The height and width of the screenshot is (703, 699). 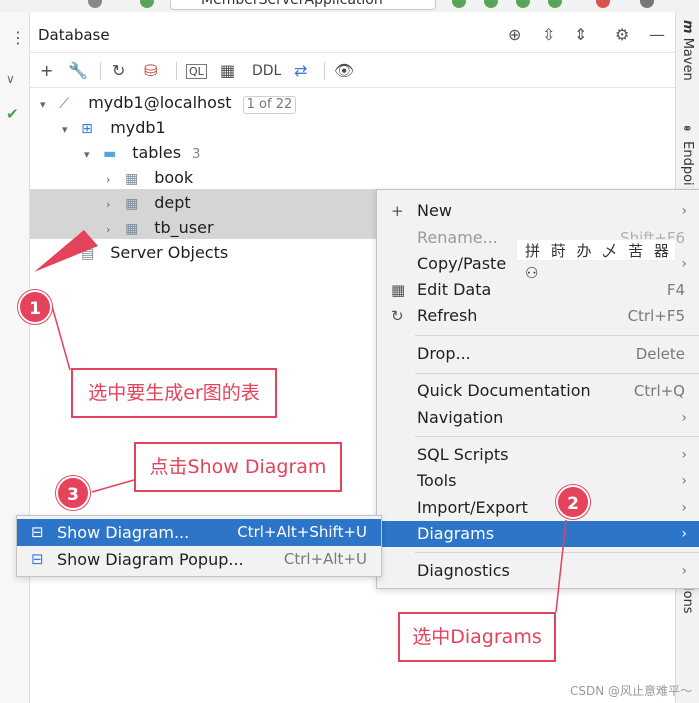 I want to click on menu-item-label: SQL Scripts, so click(x=463, y=454).